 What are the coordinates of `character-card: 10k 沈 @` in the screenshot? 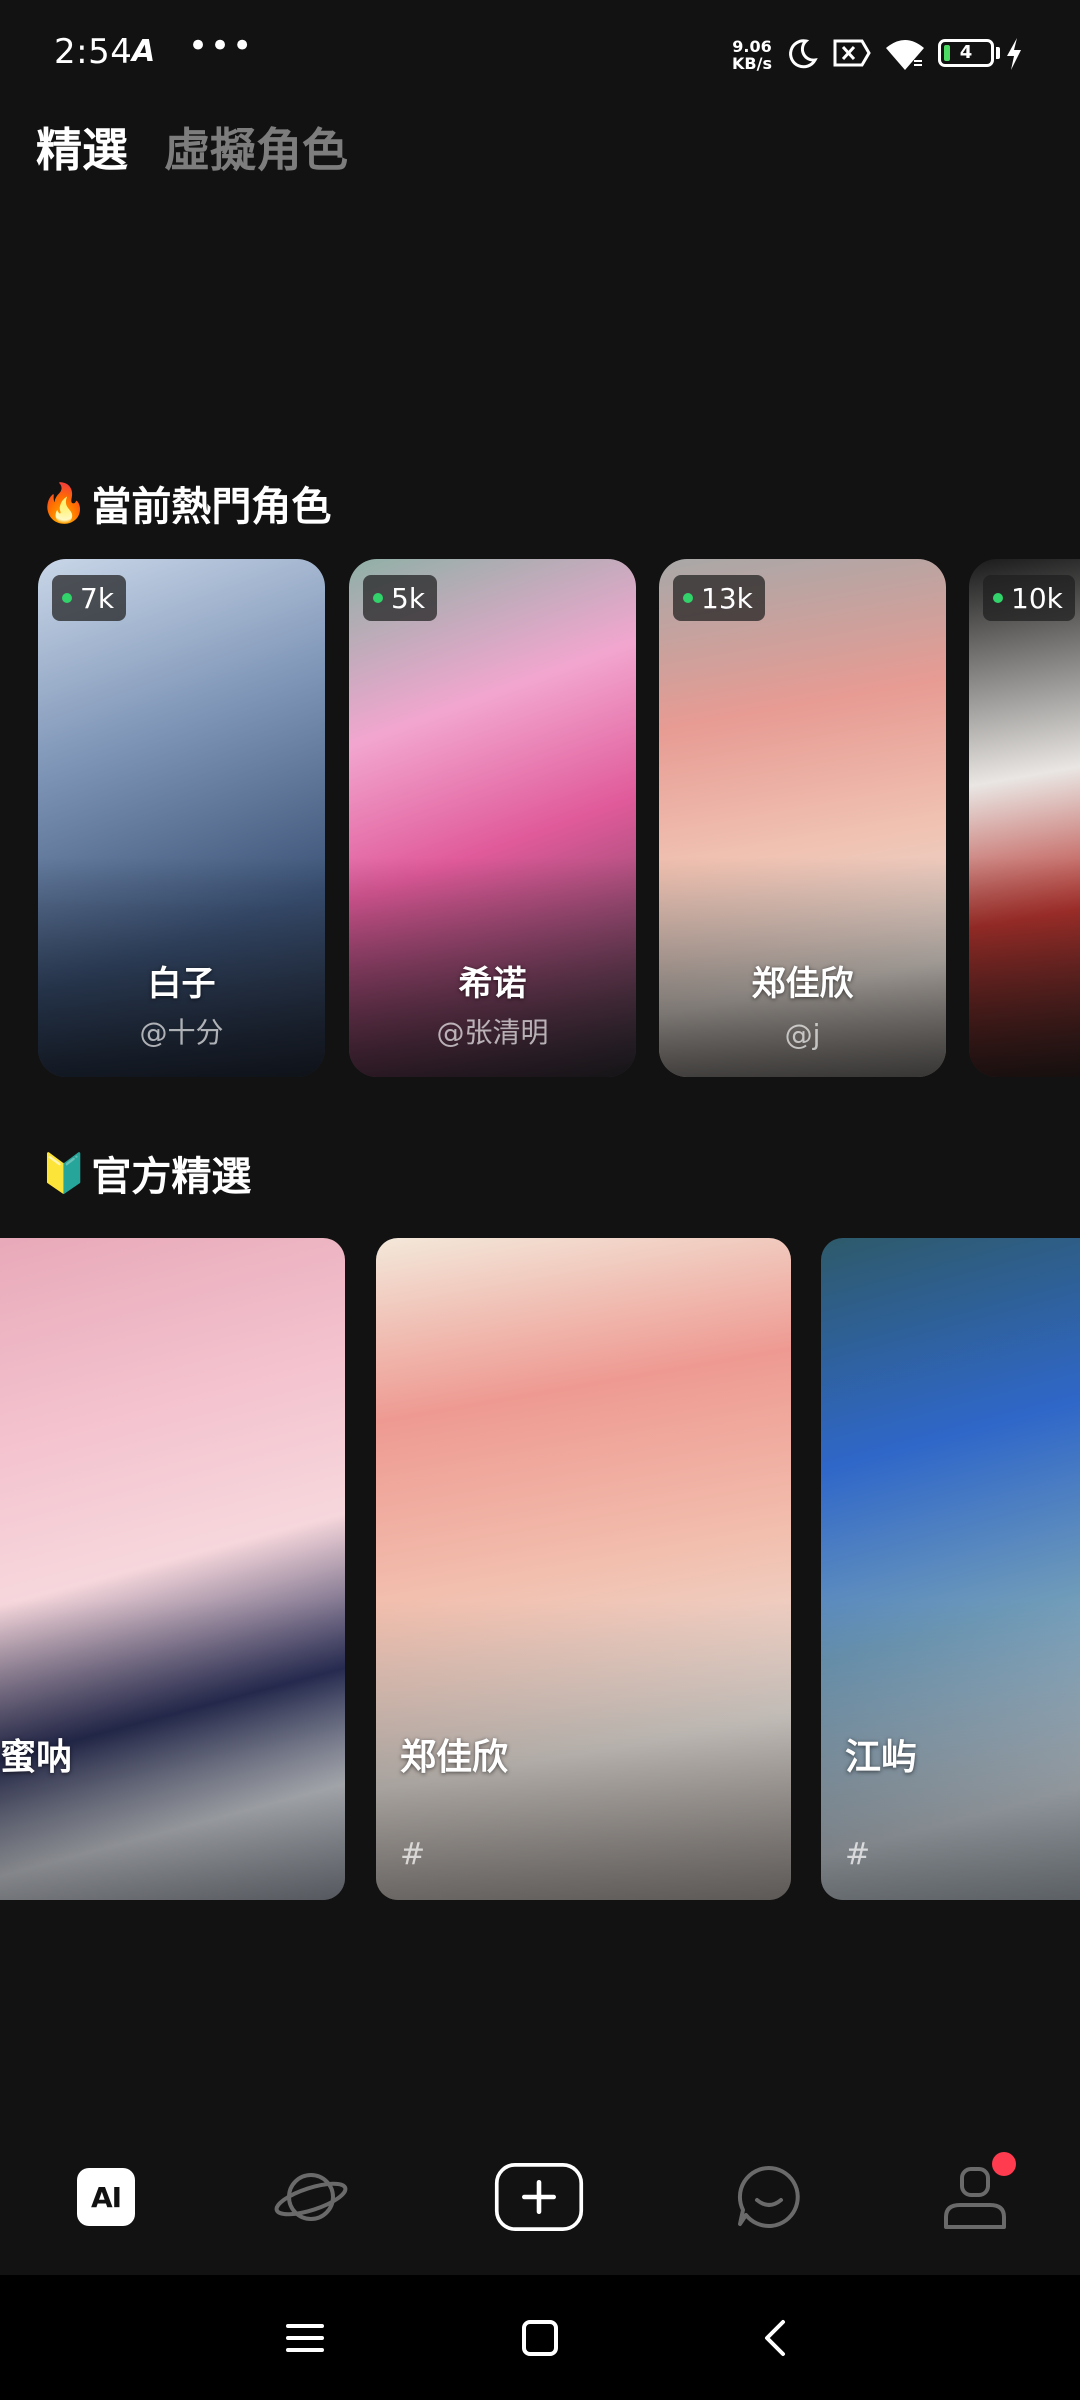 It's located at (1024, 818).